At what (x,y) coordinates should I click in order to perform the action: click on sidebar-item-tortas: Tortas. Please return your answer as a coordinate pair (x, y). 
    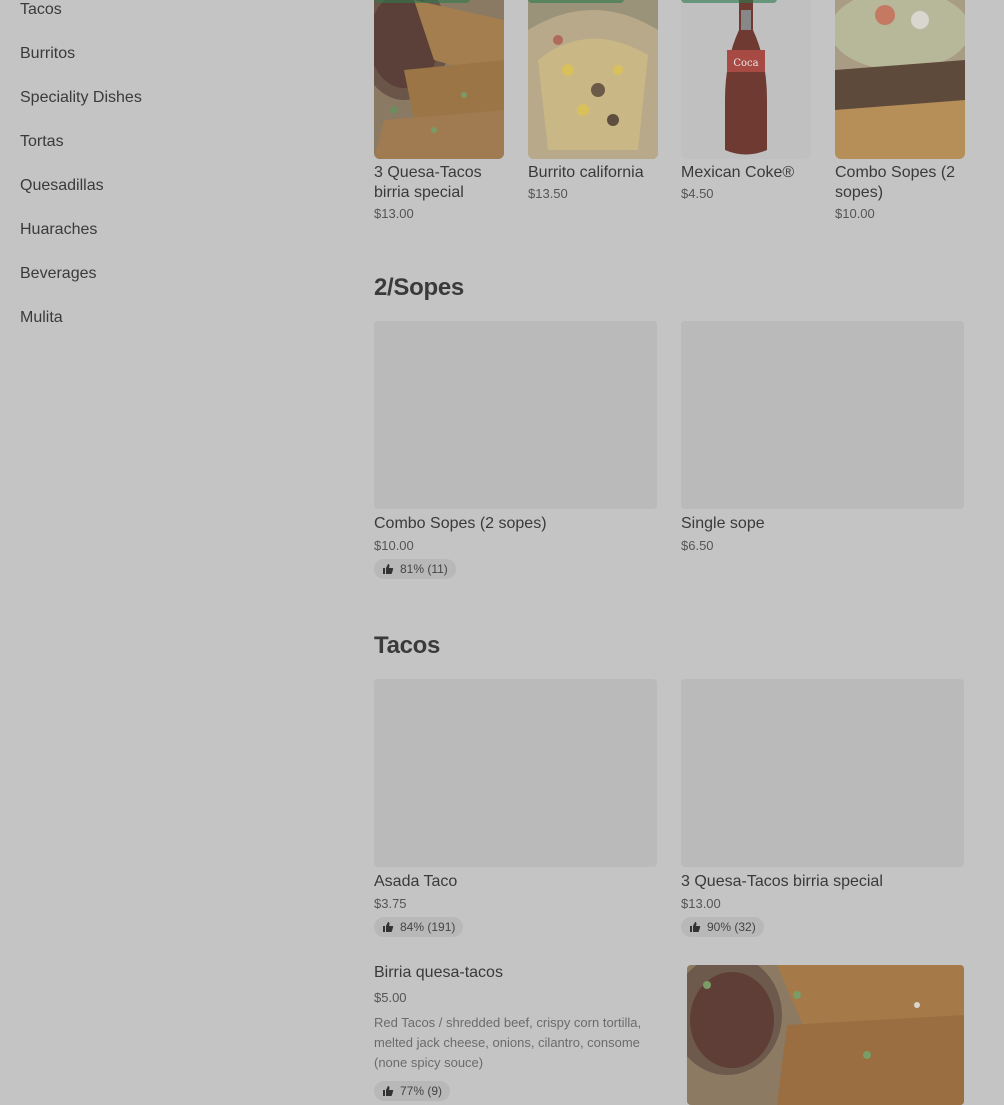
    Looking at the image, I should click on (180, 144).